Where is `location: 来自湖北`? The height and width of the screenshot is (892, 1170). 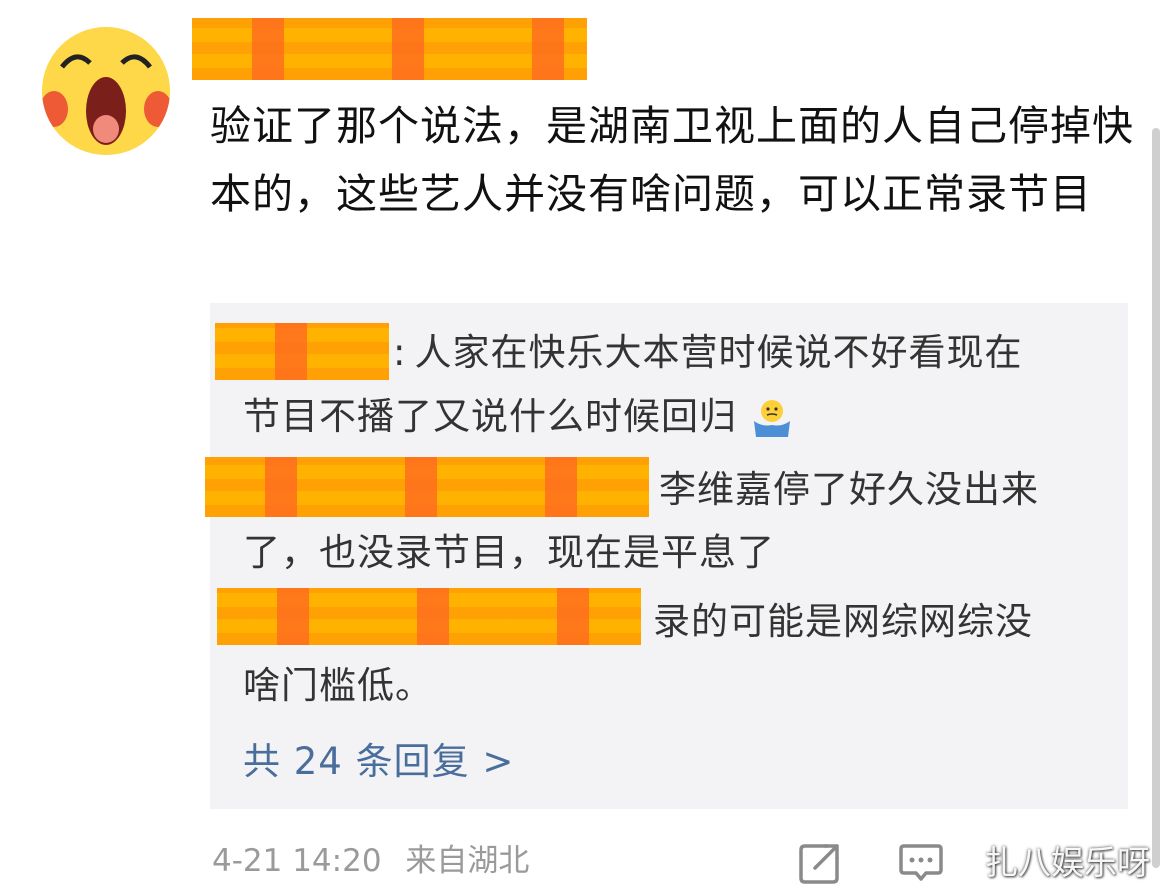 location: 来自湖北 is located at coordinates (467, 861).